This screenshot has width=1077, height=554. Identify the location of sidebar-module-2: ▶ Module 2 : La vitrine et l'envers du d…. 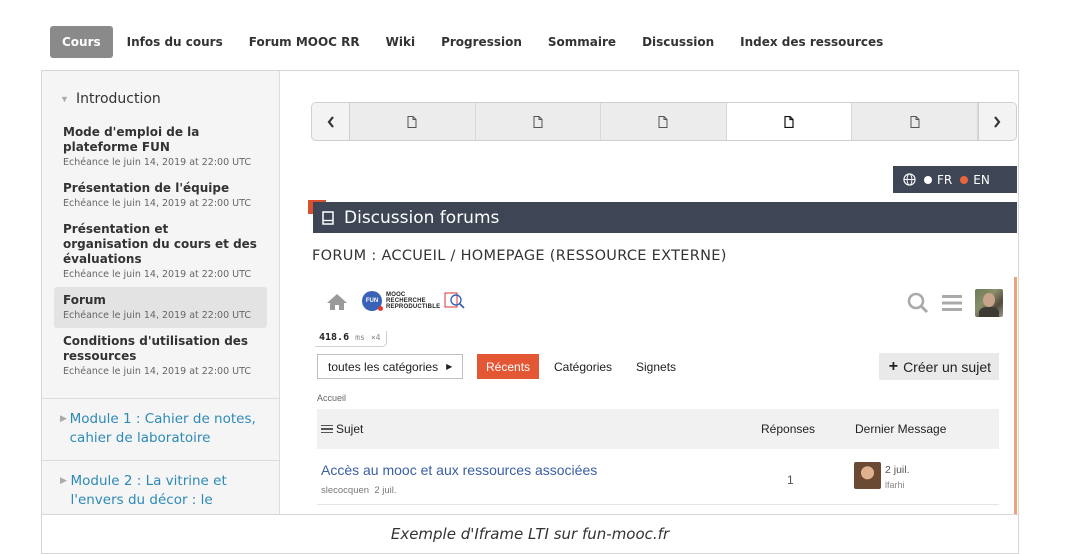
(160, 487).